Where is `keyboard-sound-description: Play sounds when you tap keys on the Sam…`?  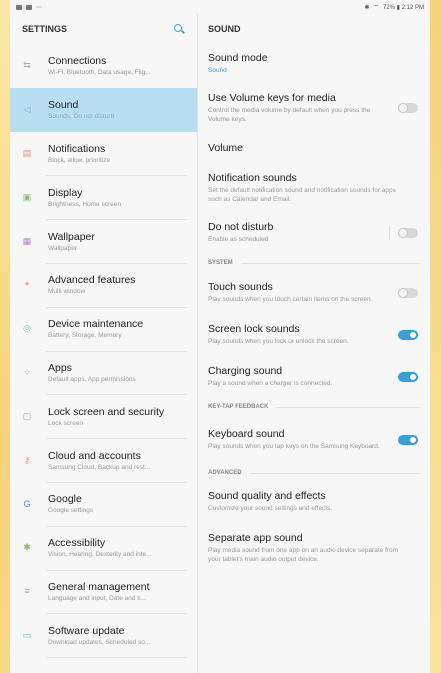 keyboard-sound-description: Play sounds when you tap keys on the Sam… is located at coordinates (294, 447).